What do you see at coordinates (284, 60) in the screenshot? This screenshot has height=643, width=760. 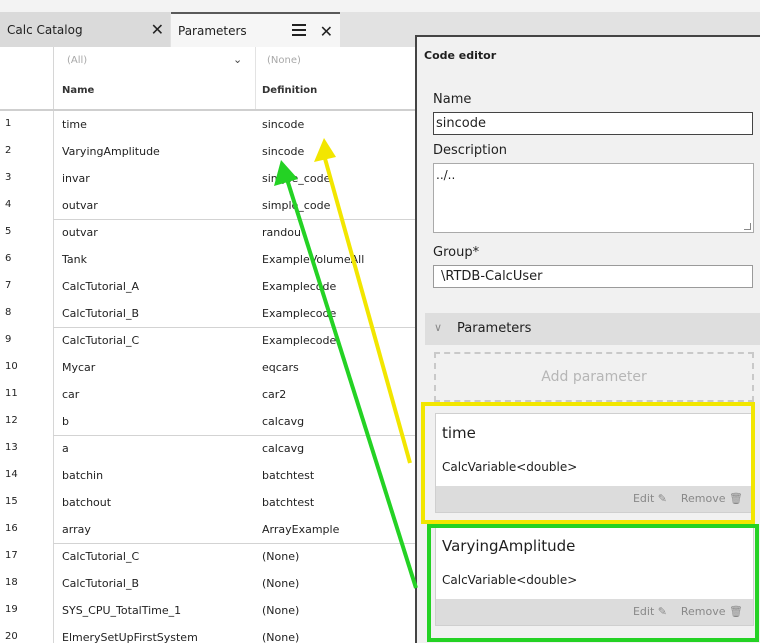 I see `definition-filter: (None)` at bounding box center [284, 60].